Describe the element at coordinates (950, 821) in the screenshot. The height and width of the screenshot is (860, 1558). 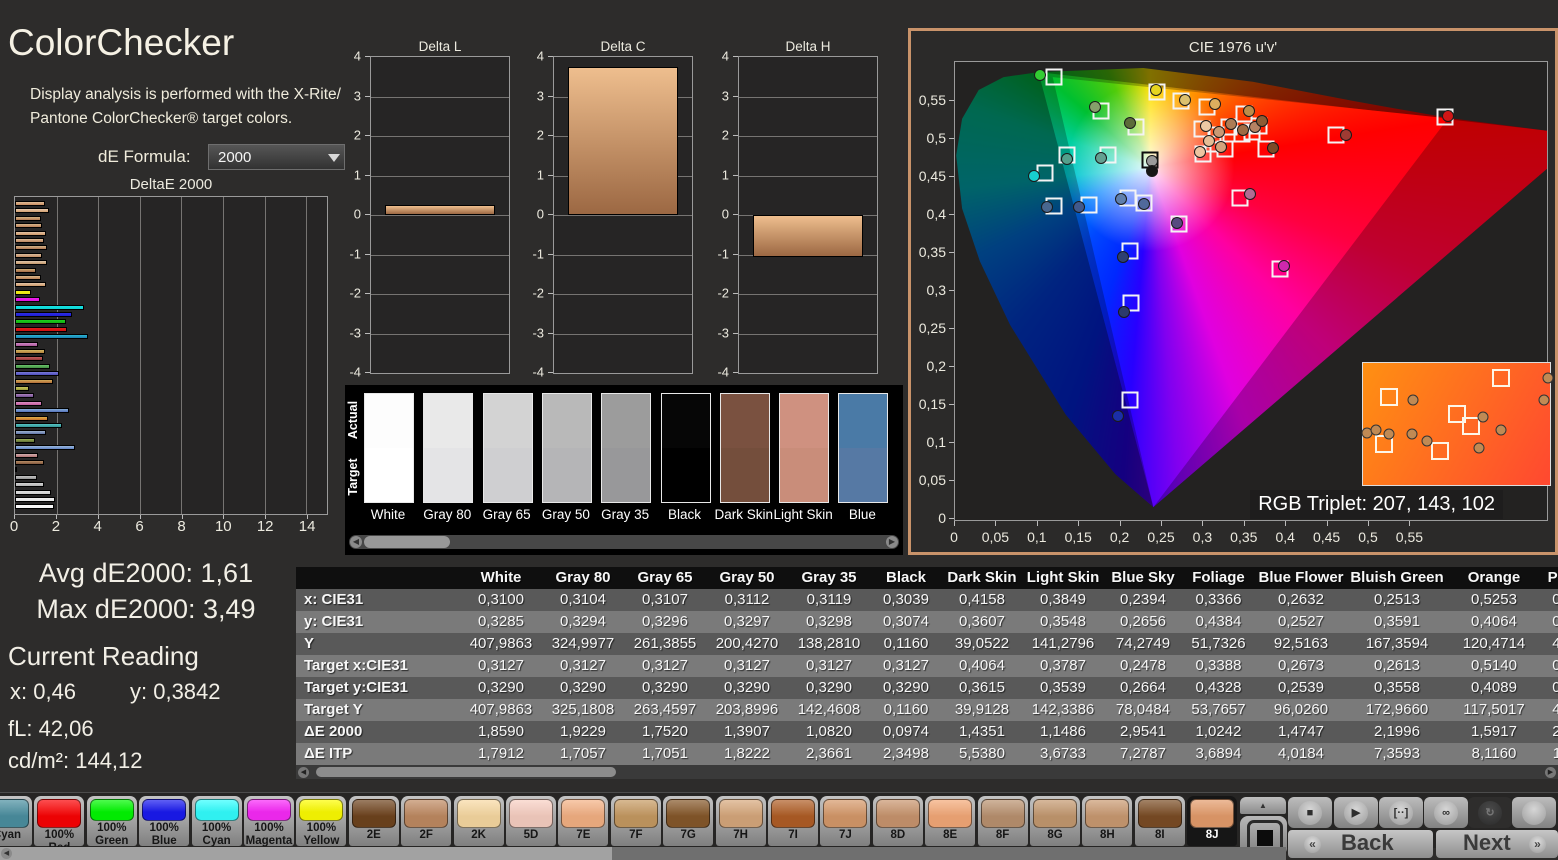
I see `patch-button-8e: 8E` at that location.